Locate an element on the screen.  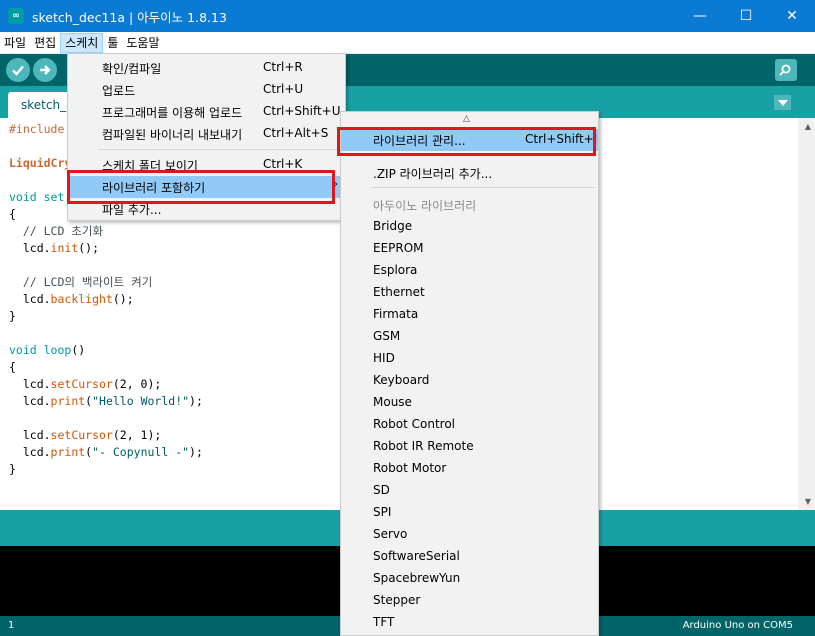
code-line: lcd.init(); is located at coordinates (54, 248).